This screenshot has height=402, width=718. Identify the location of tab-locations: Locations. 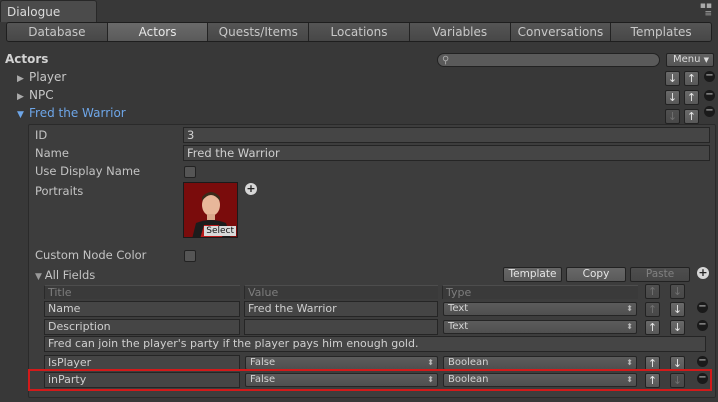
(359, 32).